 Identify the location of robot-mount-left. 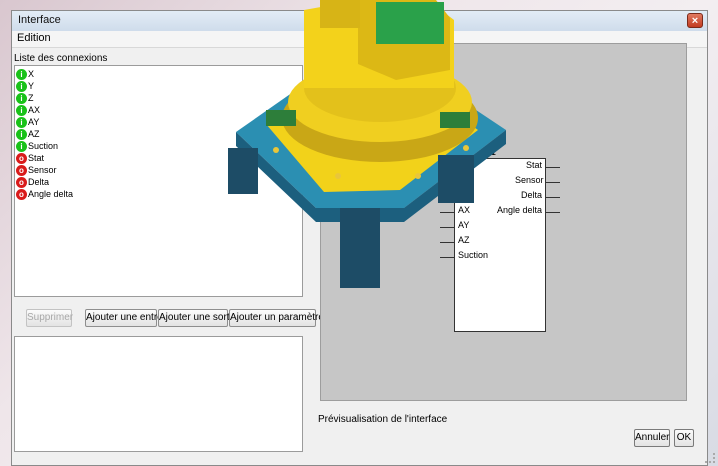
(281, 118).